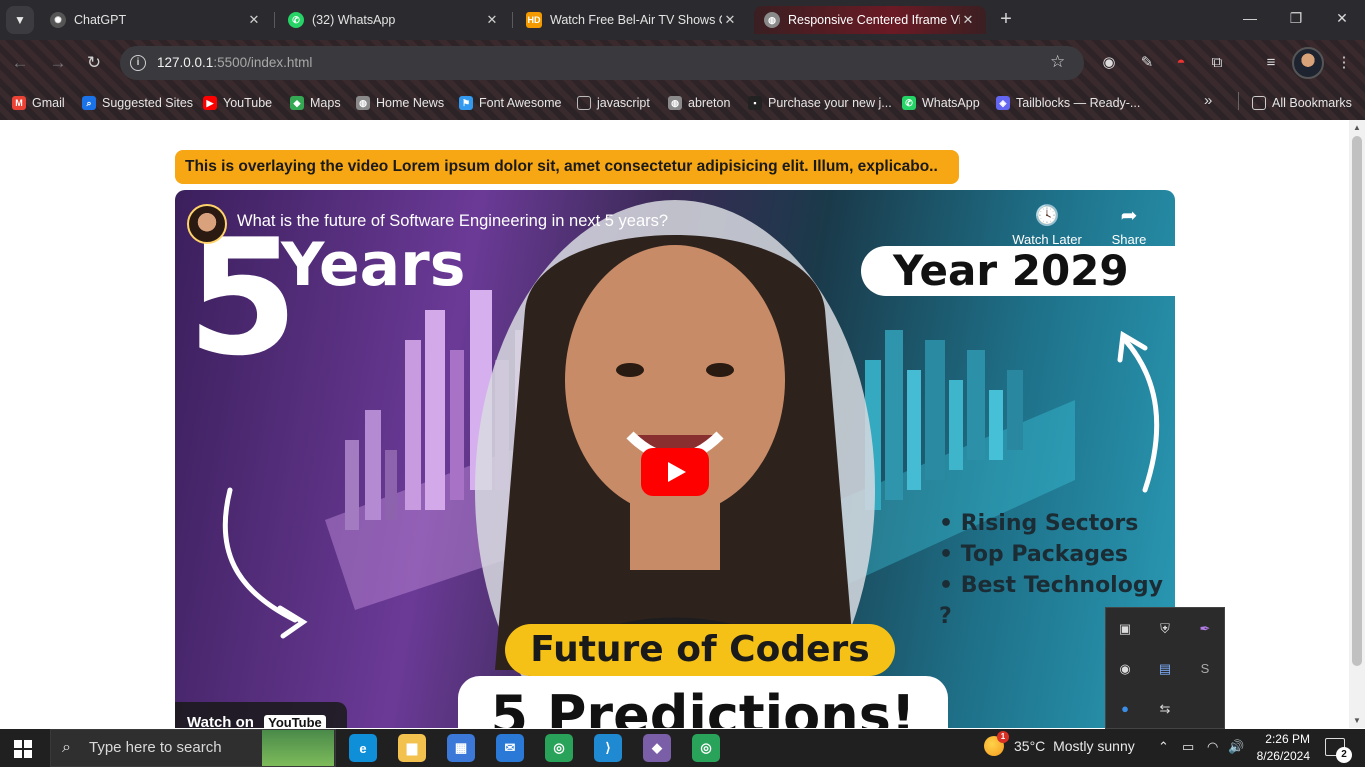 The image size is (1365, 767). Describe the element at coordinates (100, 20) in the screenshot. I see `tab-title: ChatGPT` at that location.